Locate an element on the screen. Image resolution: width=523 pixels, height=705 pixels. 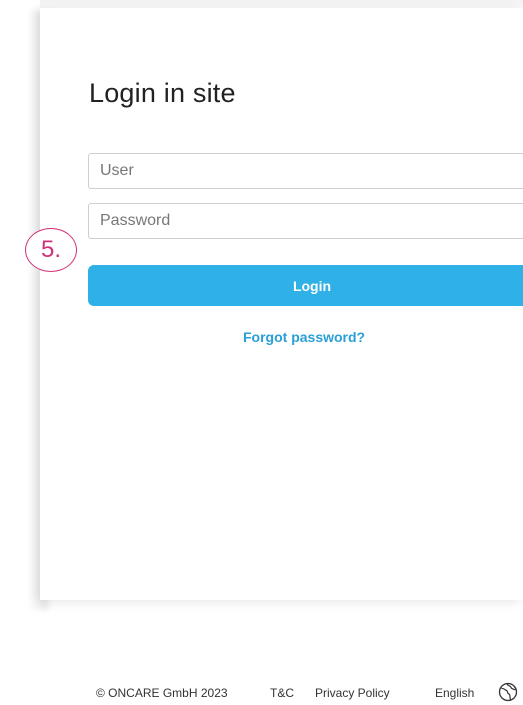
password-input is located at coordinates (305, 221).